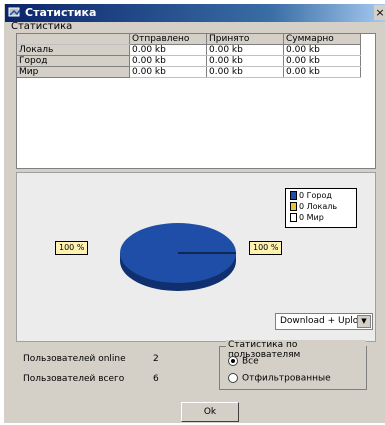  Describe the element at coordinates (266, 248) in the screenshot. I see `pie-right-label: 100 %` at that location.